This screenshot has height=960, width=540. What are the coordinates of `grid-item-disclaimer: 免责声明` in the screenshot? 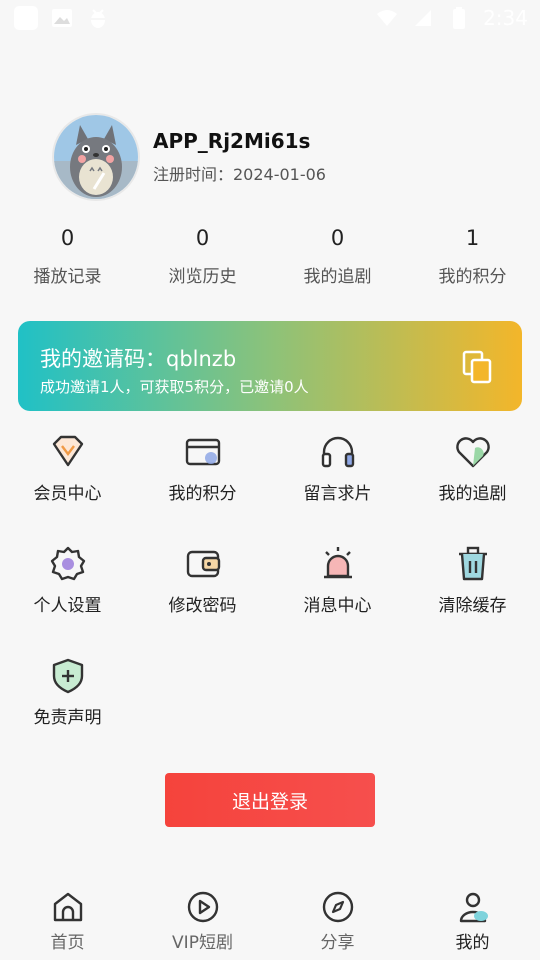 It's located at (67, 712).